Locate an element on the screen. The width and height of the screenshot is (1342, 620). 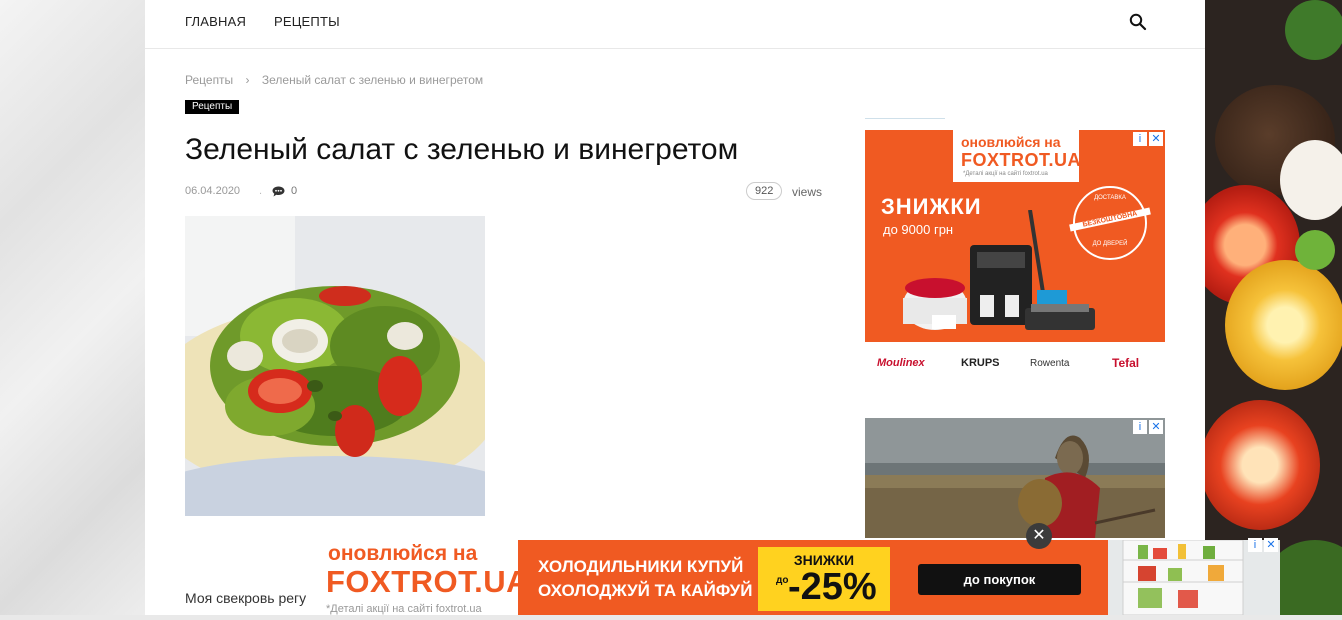
bottom-ad-close-icon: ✕ is located at coordinates (1271, 545).